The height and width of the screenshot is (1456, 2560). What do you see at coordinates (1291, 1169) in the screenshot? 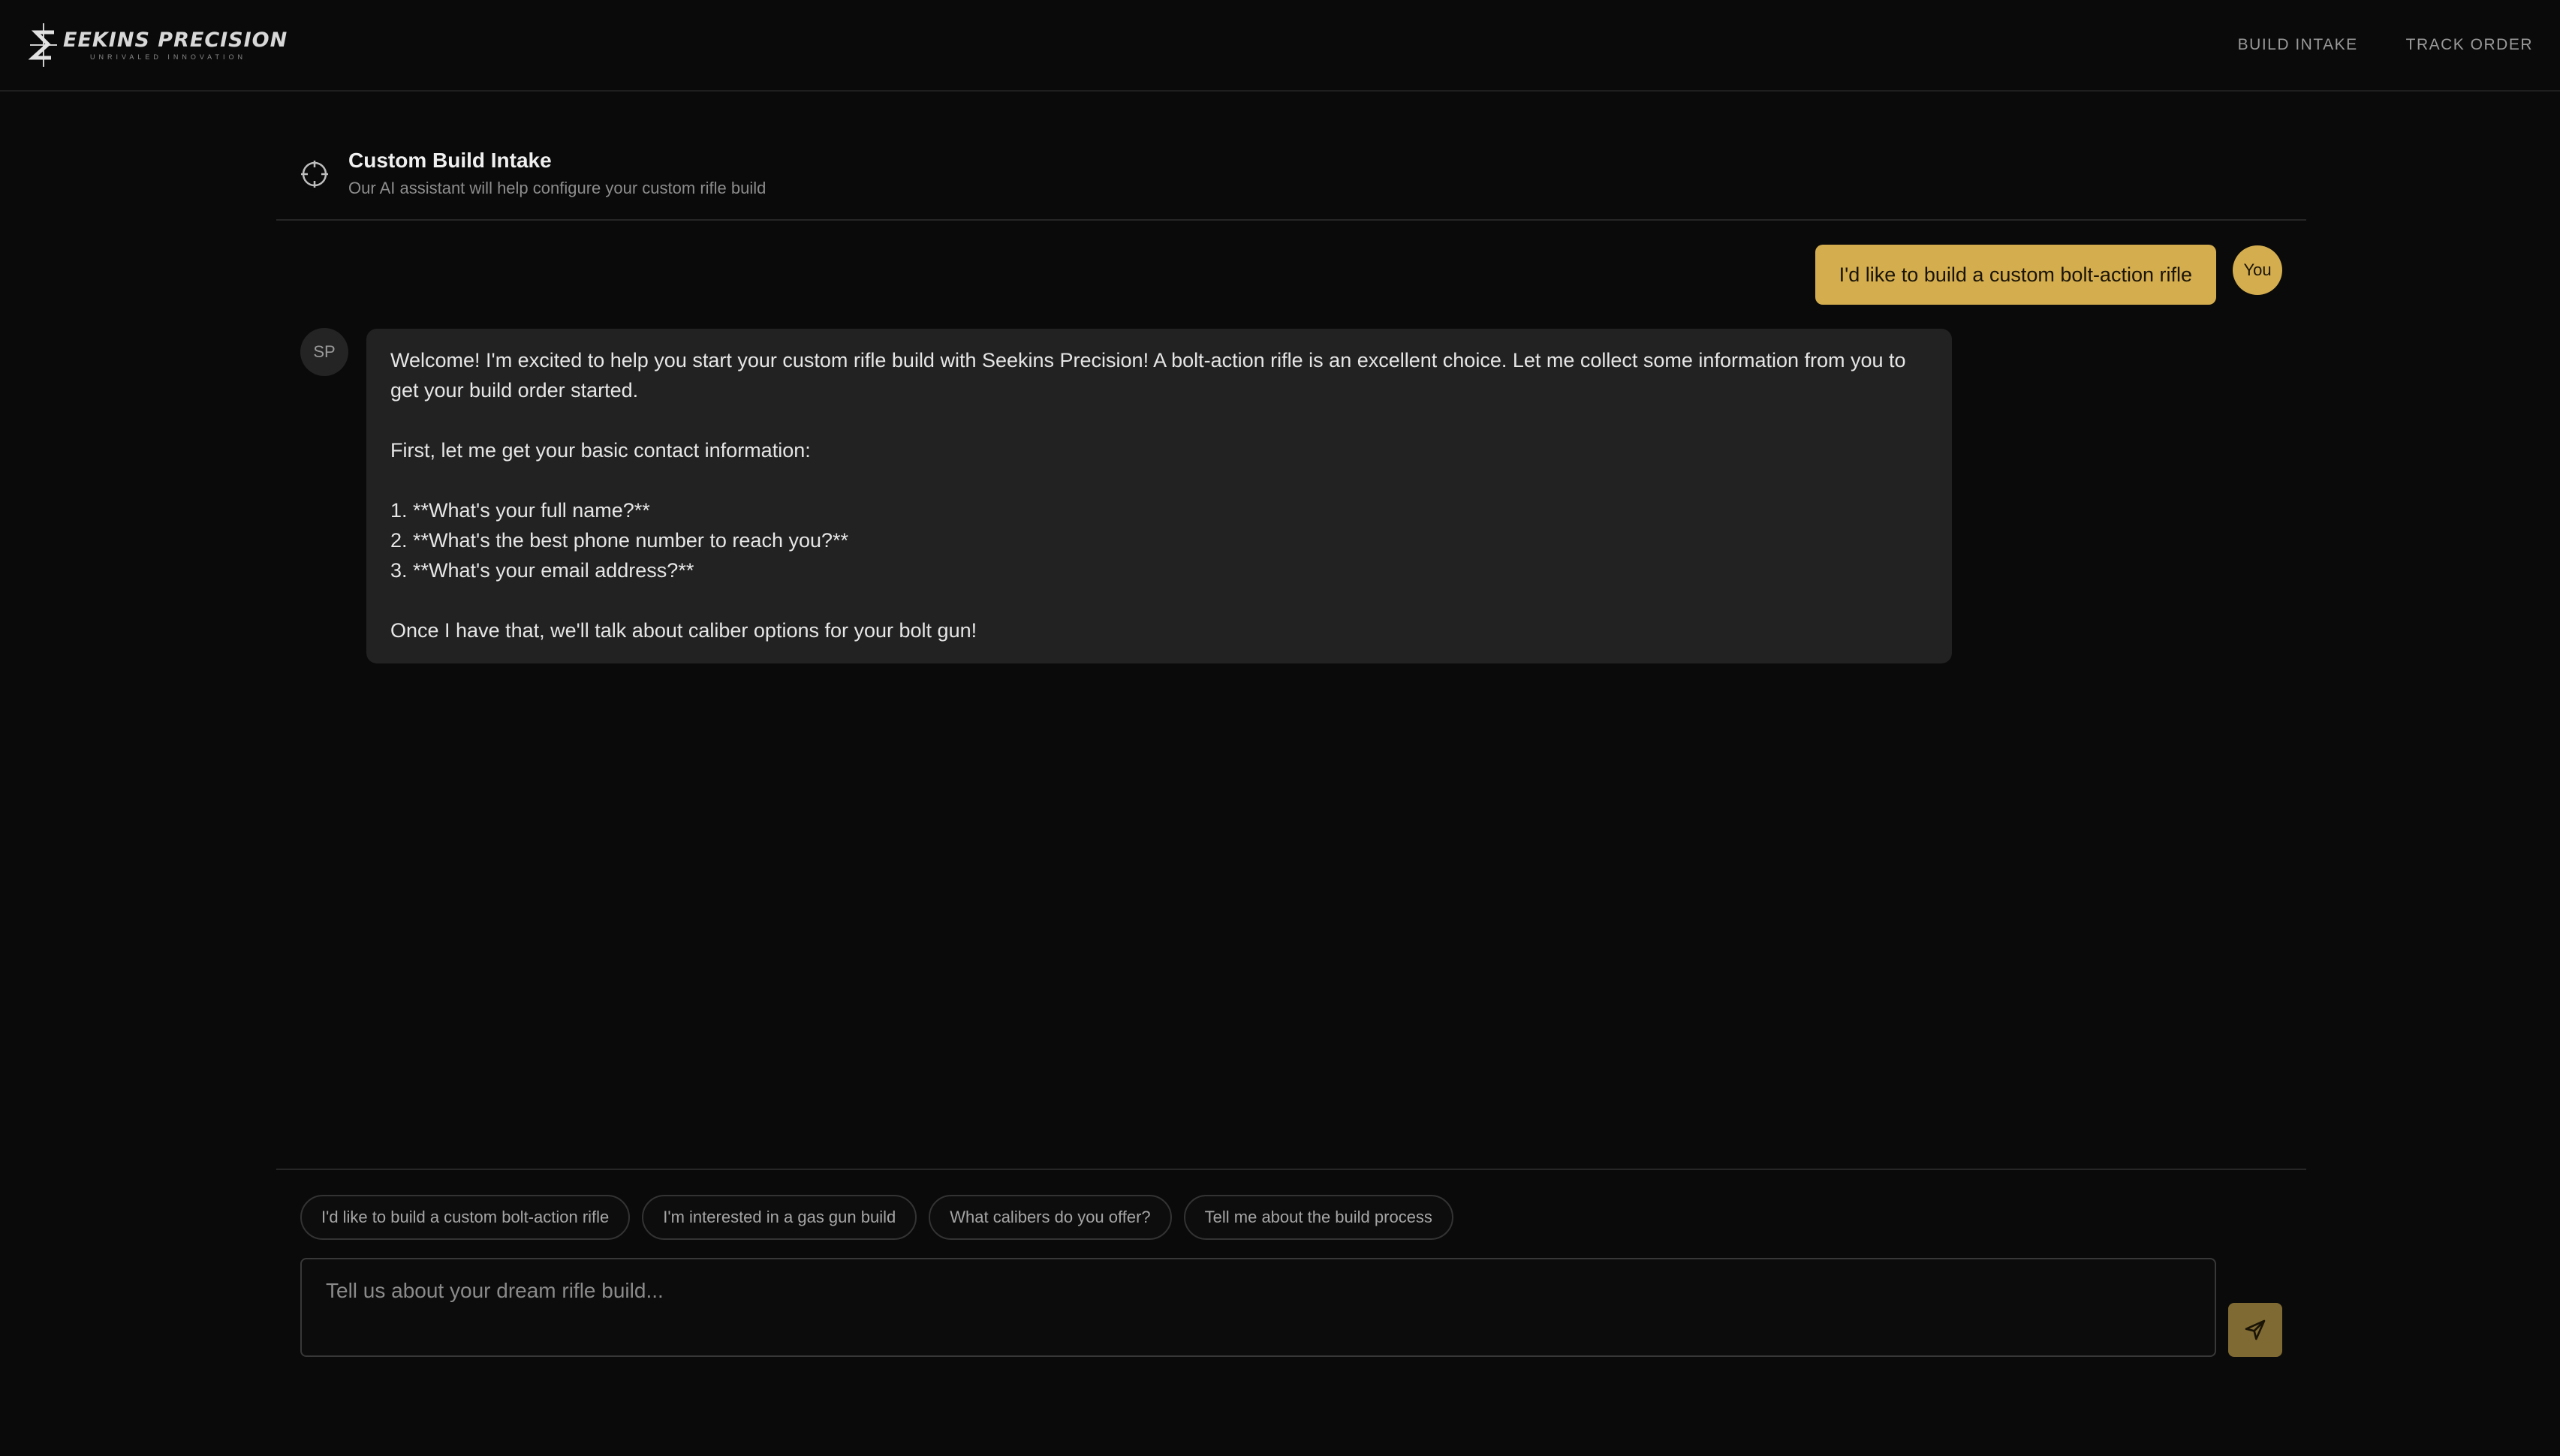
I see `composer-divider` at bounding box center [1291, 1169].